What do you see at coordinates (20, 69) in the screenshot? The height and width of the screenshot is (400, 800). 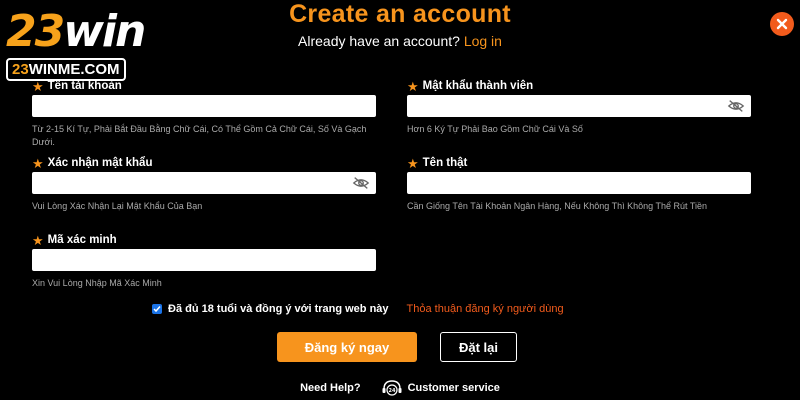 I see `logo-domain-number: 23` at bounding box center [20, 69].